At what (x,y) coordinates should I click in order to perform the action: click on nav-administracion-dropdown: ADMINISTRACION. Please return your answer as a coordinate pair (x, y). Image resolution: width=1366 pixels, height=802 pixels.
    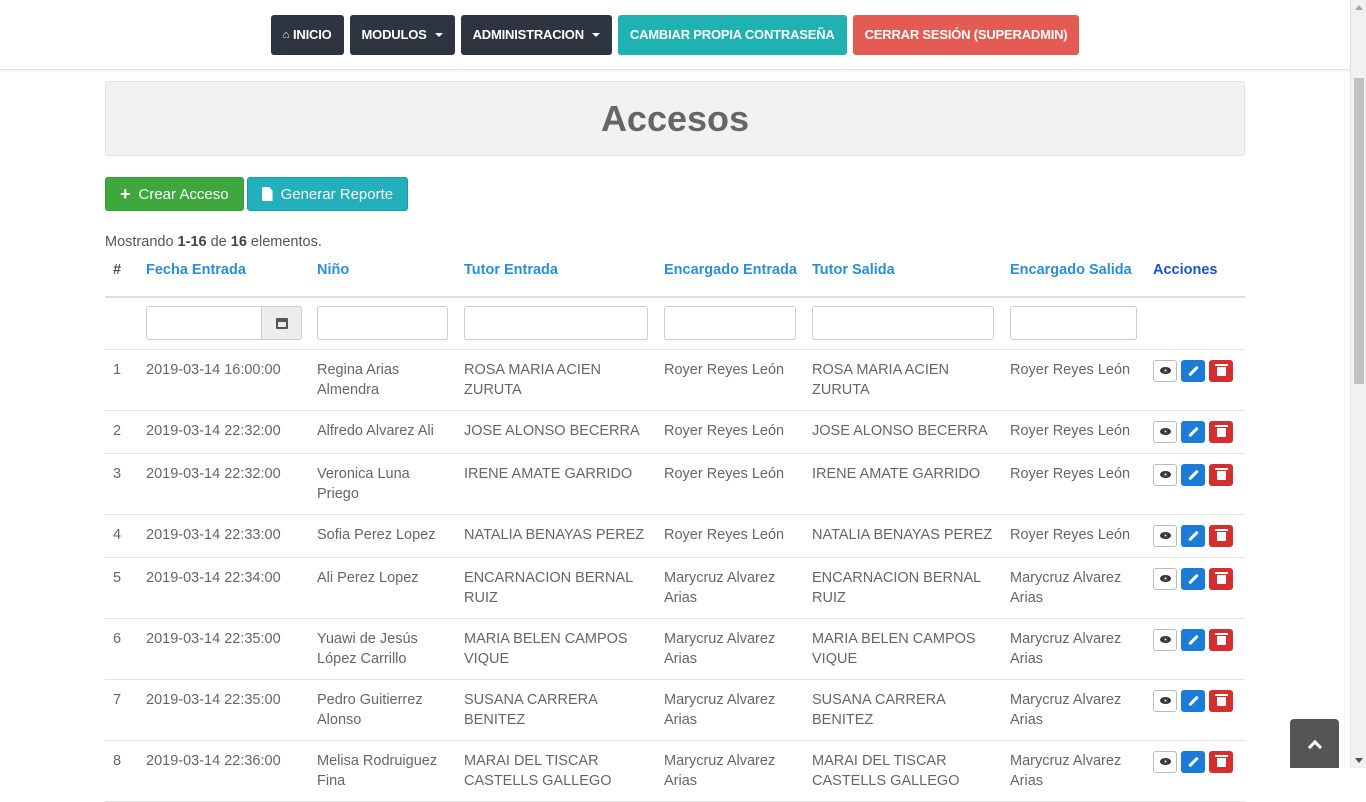
    Looking at the image, I should click on (536, 34).